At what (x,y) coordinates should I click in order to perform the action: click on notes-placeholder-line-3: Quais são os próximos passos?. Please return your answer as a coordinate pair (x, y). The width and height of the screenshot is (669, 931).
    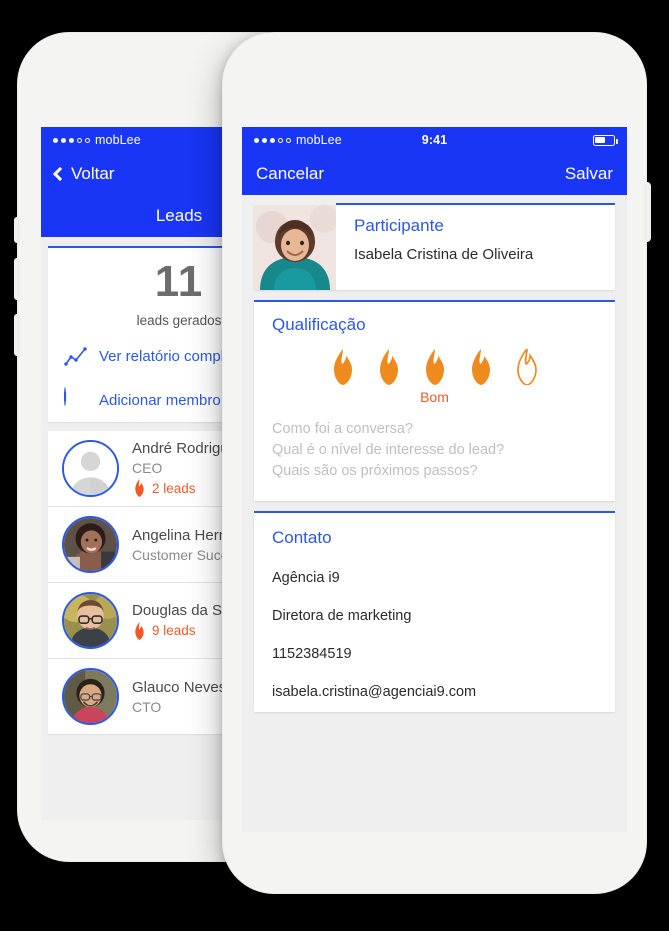
    Looking at the image, I should click on (375, 471).